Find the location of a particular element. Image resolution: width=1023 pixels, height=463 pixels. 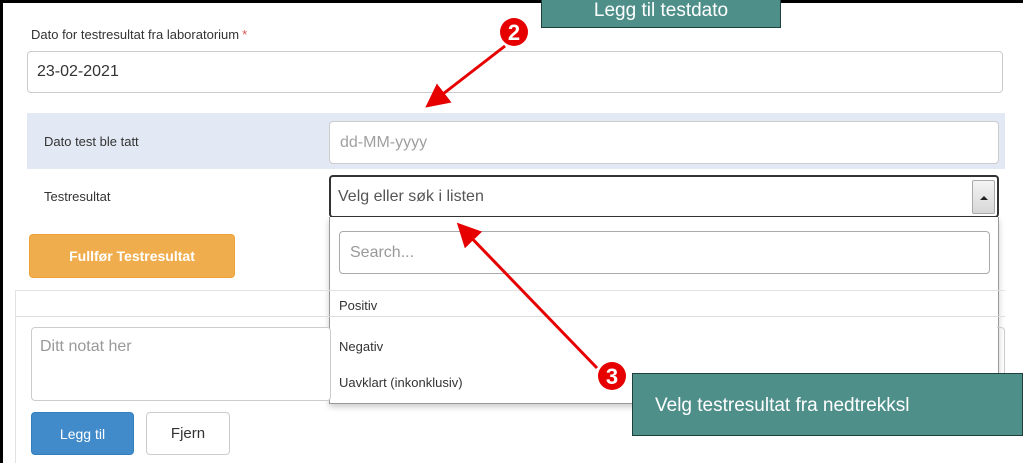

lab-date-label: Dato for testresultat fra laboratorium * is located at coordinates (139, 34).